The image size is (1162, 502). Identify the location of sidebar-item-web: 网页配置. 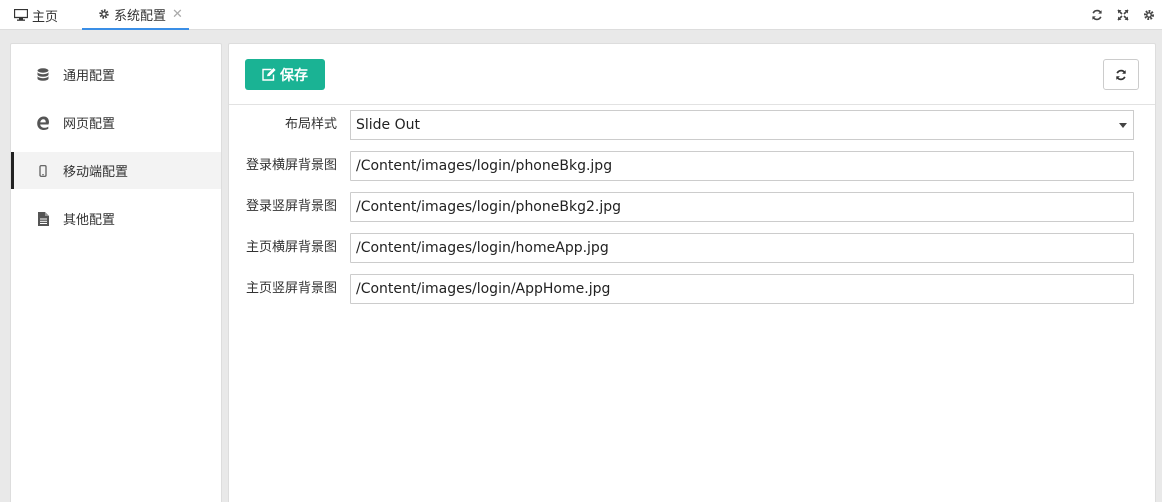
(116, 122).